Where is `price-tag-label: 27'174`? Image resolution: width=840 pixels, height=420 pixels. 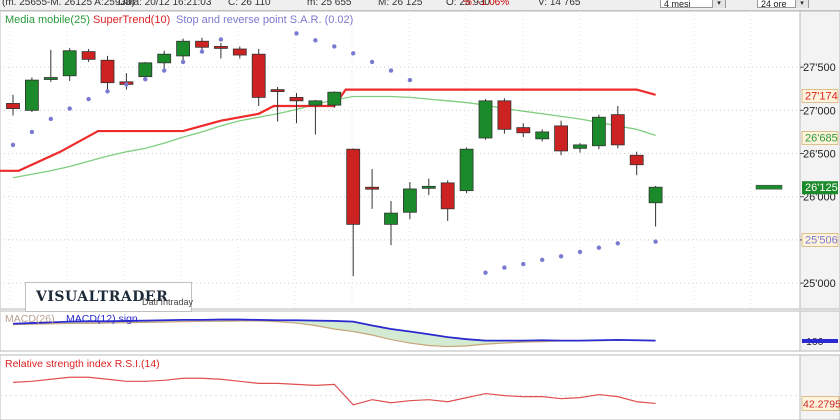
price-tag-label: 27'174 is located at coordinates (821, 96).